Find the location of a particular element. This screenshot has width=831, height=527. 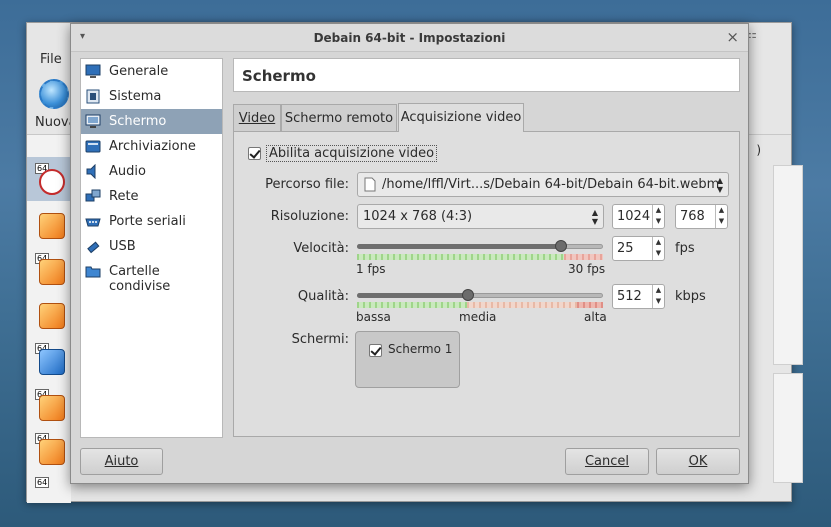

help-button: Aiuto is located at coordinates (121, 461).